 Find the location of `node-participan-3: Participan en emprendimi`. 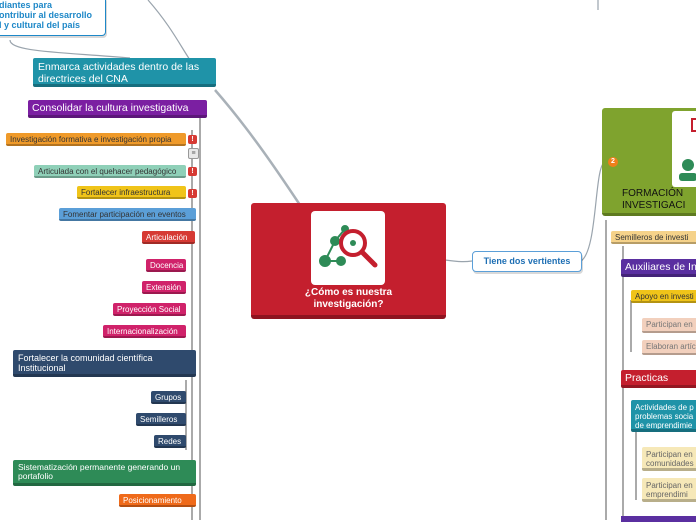

node-participan-3: Participan en emprendimi is located at coordinates (669, 490).